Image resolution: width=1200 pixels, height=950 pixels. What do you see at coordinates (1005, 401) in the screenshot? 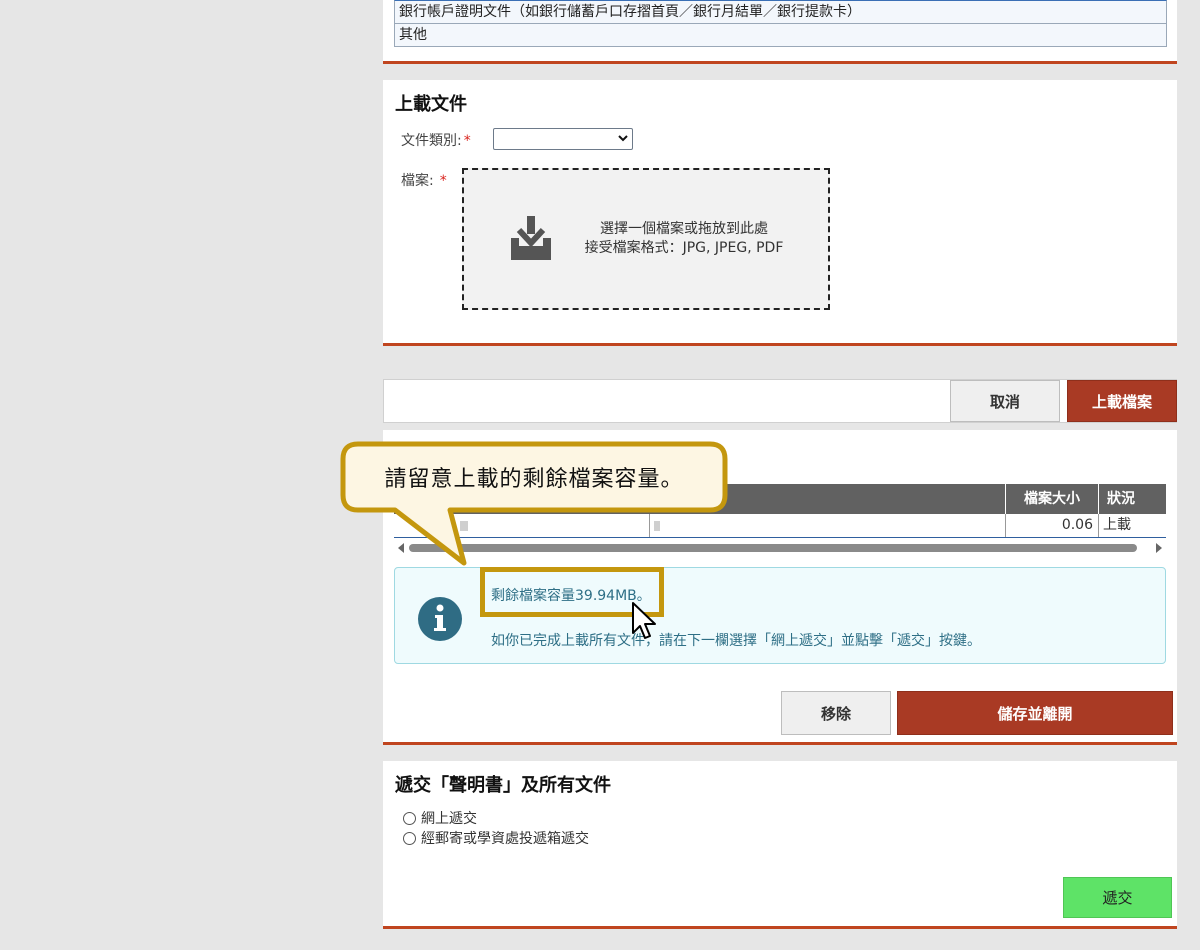
I see `cancel-button: 取消` at bounding box center [1005, 401].